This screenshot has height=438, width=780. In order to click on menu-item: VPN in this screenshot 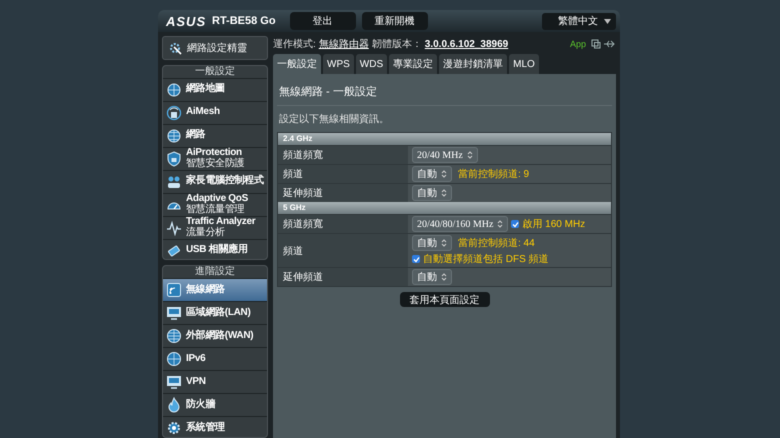, I will do `click(215, 382)`.